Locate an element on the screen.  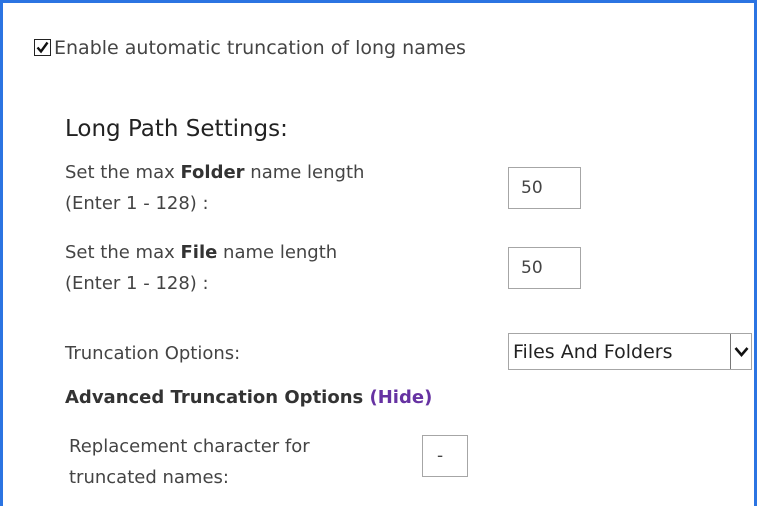
replacement-char-input is located at coordinates (445, 456).